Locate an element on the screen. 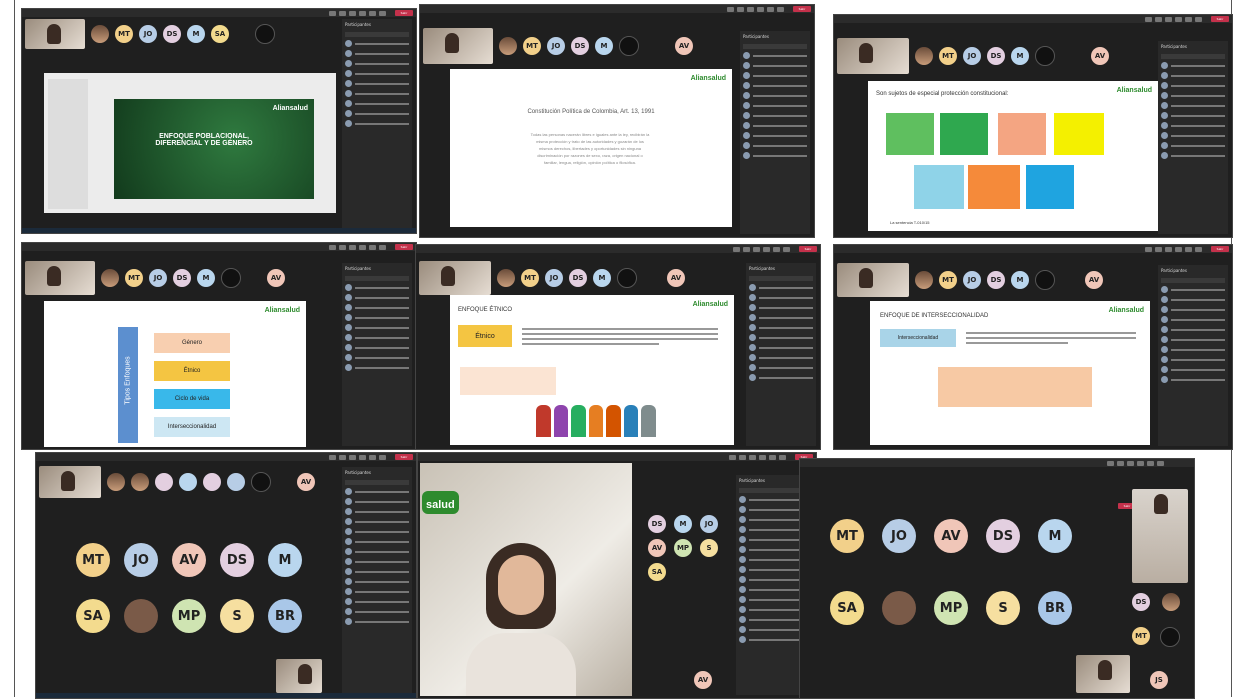  avatar-extra: JS is located at coordinates (1159, 680).